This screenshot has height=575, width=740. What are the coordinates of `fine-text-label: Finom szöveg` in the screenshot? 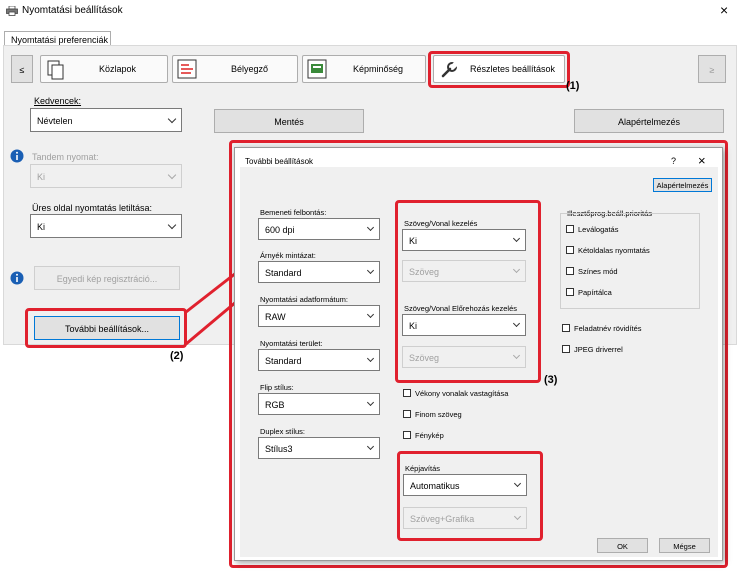 It's located at (438, 414).